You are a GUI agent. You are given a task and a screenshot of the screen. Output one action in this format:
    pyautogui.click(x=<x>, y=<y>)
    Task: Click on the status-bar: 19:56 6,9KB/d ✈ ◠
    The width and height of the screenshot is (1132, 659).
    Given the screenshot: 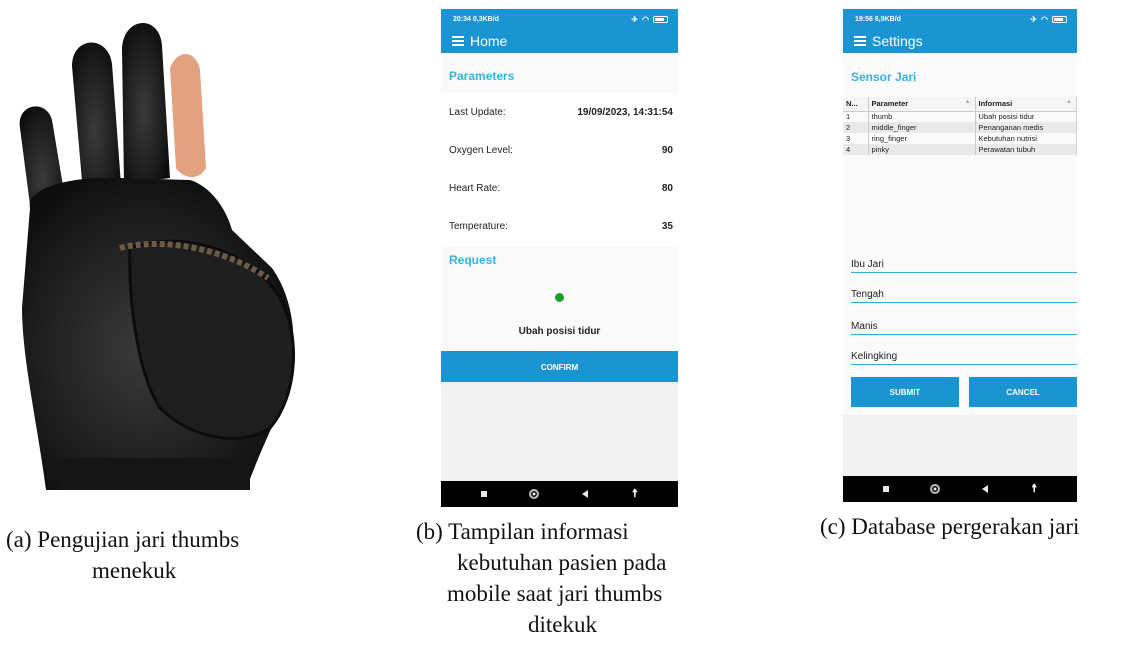 What is the action you would take?
    pyautogui.click(x=960, y=19)
    